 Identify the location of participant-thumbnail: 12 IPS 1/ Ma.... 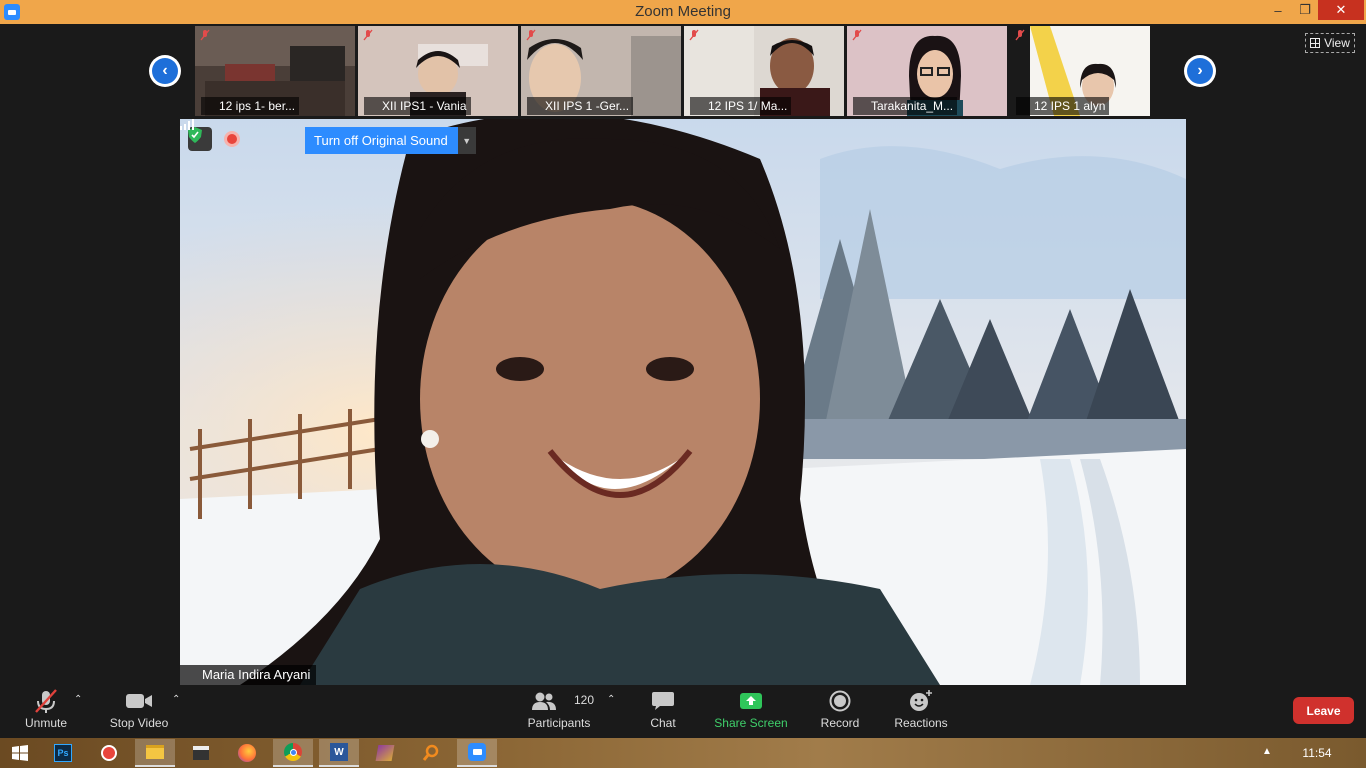
(764, 71).